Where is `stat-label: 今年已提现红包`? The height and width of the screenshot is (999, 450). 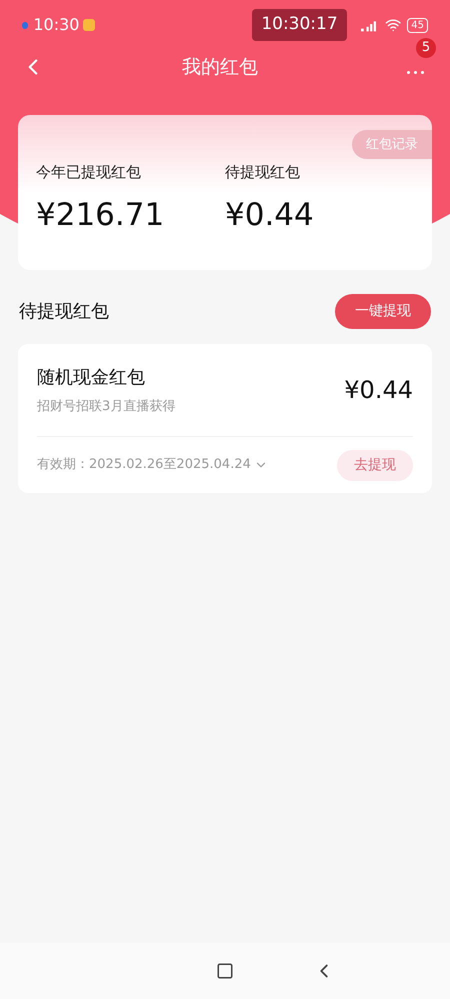
stat-label: 今年已提现红包 is located at coordinates (89, 172).